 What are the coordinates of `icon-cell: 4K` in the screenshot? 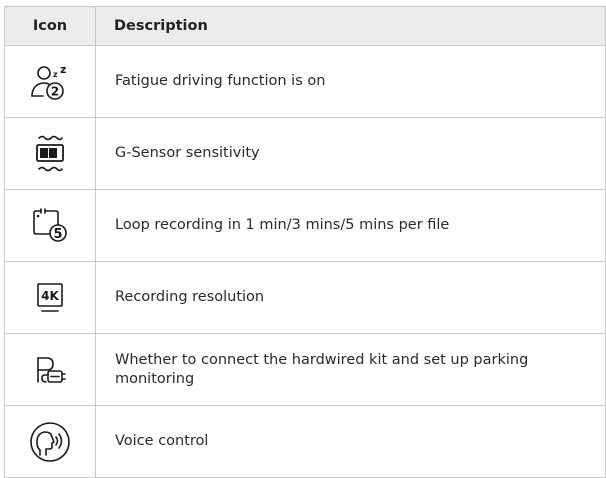 It's located at (50, 297).